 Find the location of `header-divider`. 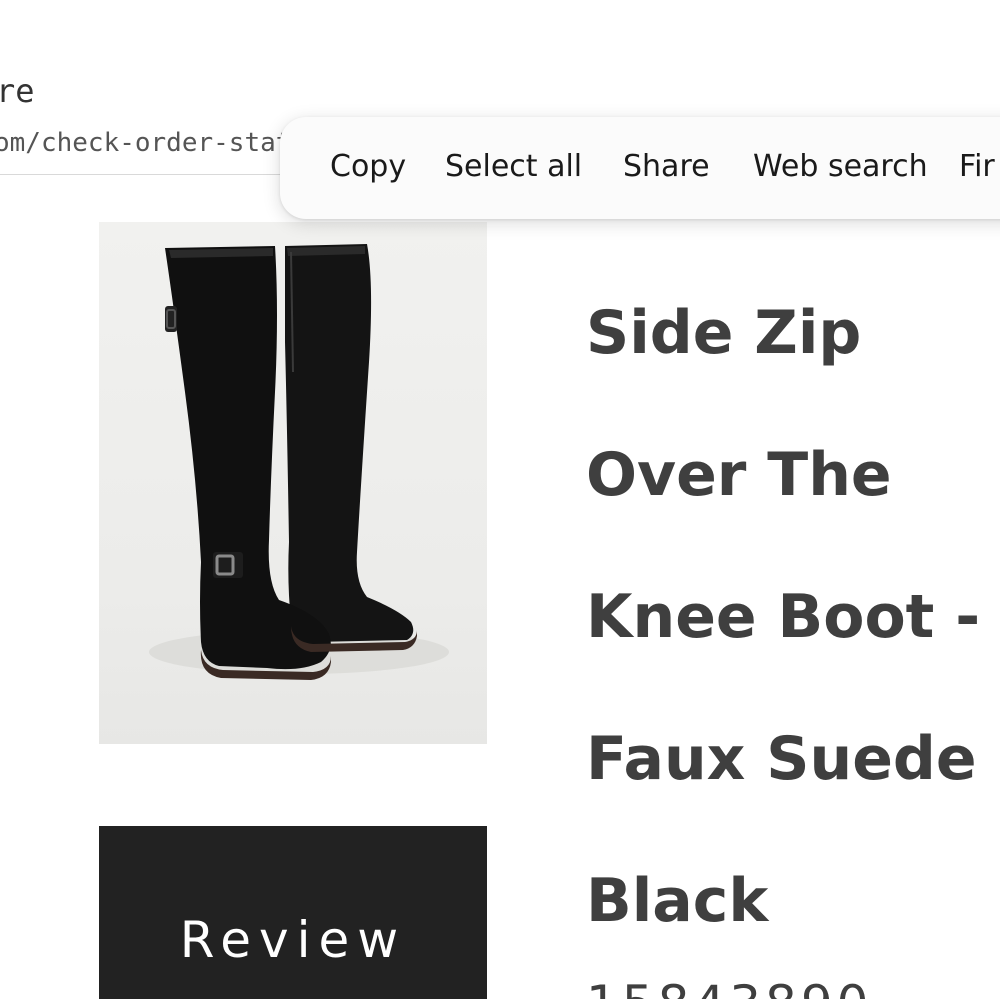

header-divider is located at coordinates (150, 174).